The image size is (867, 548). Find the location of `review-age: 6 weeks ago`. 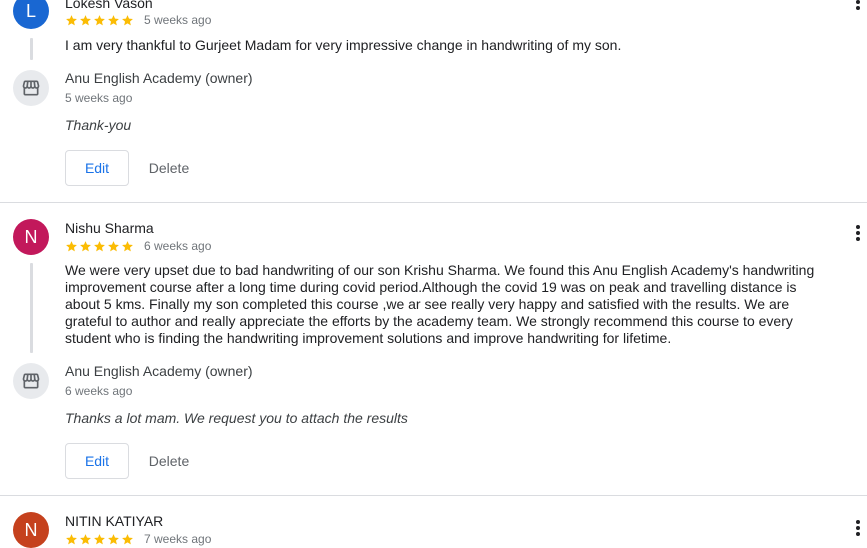

review-age: 6 weeks ago is located at coordinates (178, 246).